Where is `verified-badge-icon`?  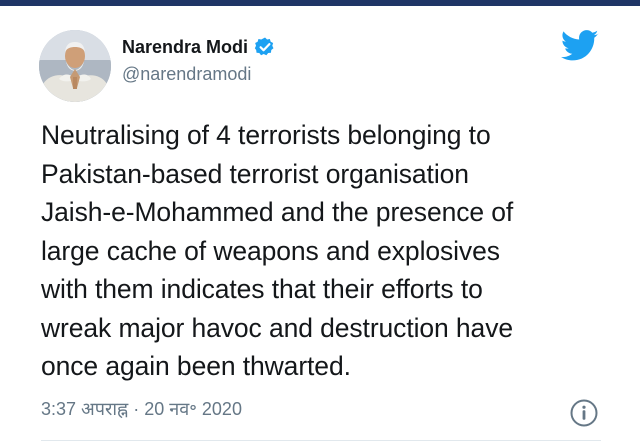 verified-badge-icon is located at coordinates (265, 47).